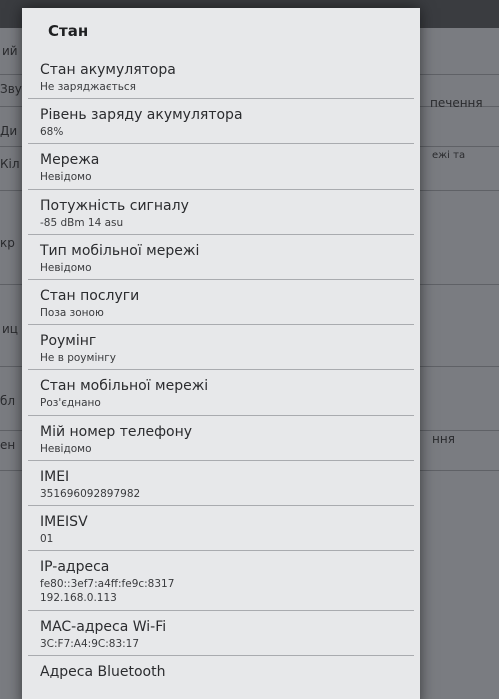 This screenshot has width=499, height=699. What do you see at coordinates (221, 258) in the screenshot?
I see `list-item-mobile-network-type: Тип мобільної мережі Невідомо` at bounding box center [221, 258].